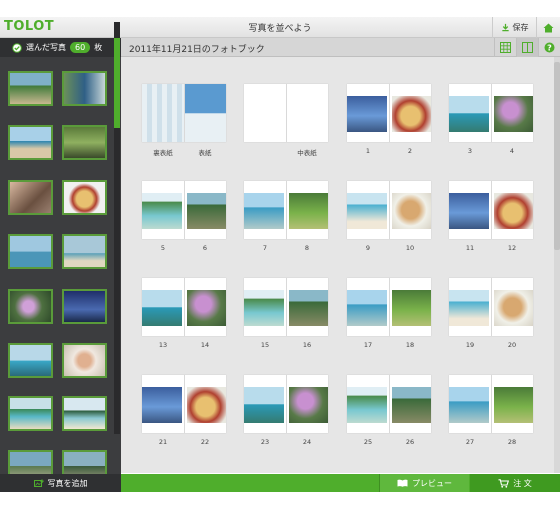 This screenshot has height=511, width=560. What do you see at coordinates (470, 248) in the screenshot?
I see `page-number-label: 11` at bounding box center [470, 248].